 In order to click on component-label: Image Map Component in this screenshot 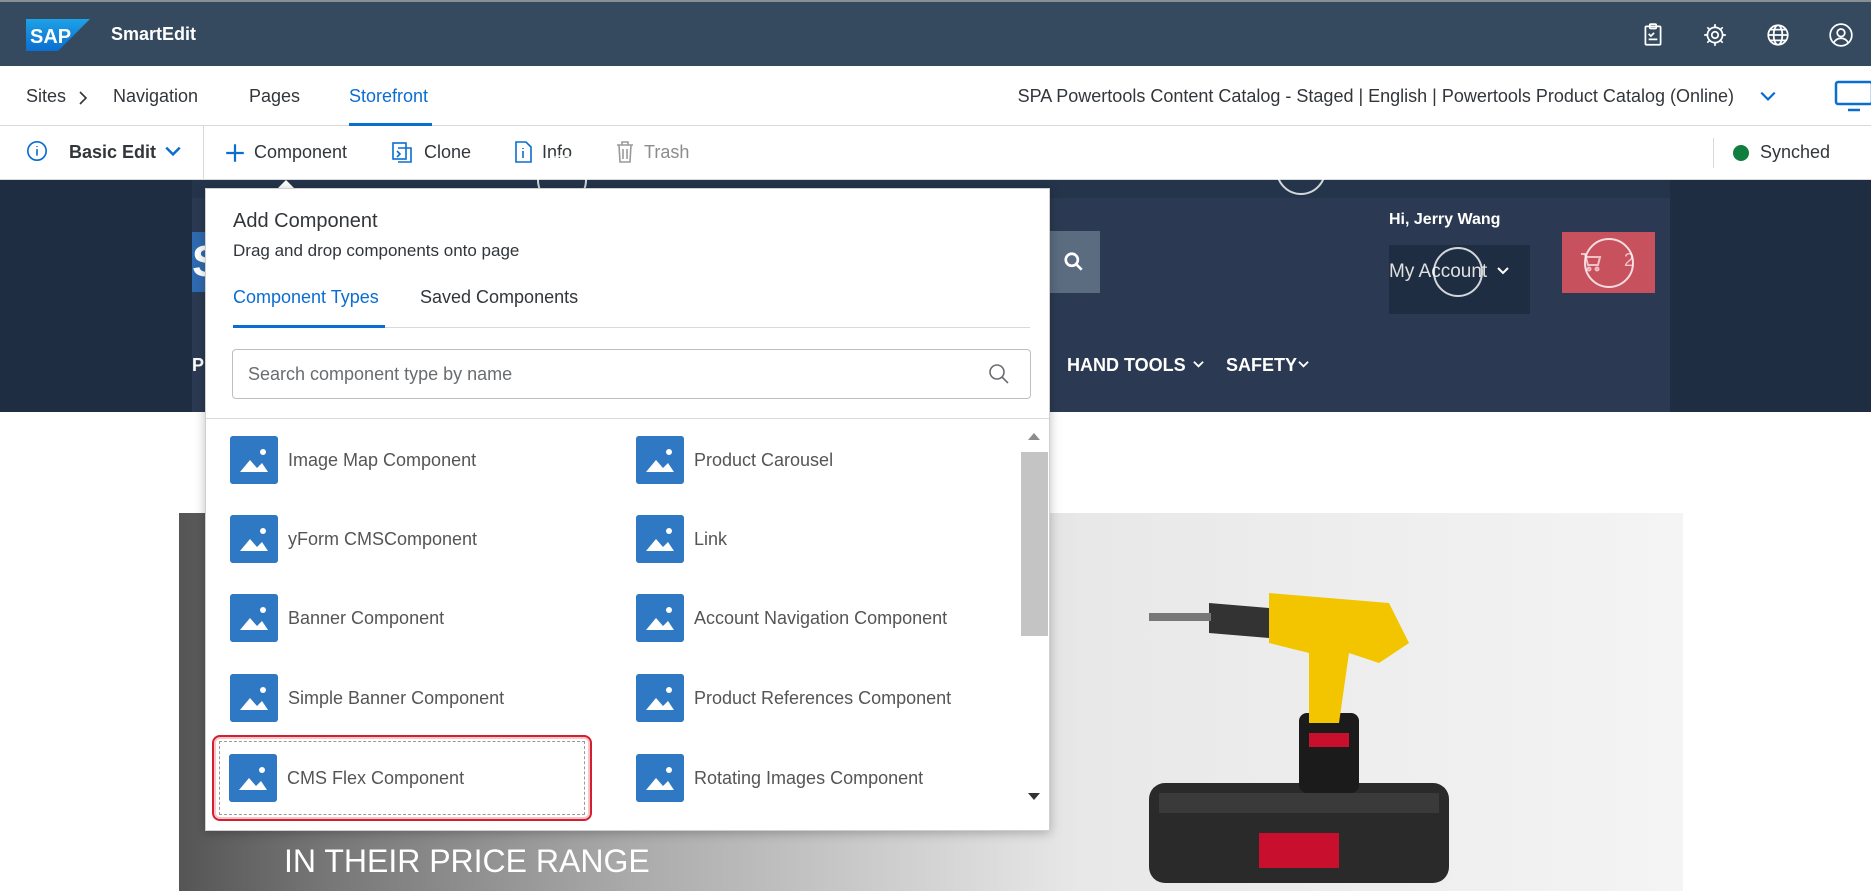, I will do `click(382, 459)`.